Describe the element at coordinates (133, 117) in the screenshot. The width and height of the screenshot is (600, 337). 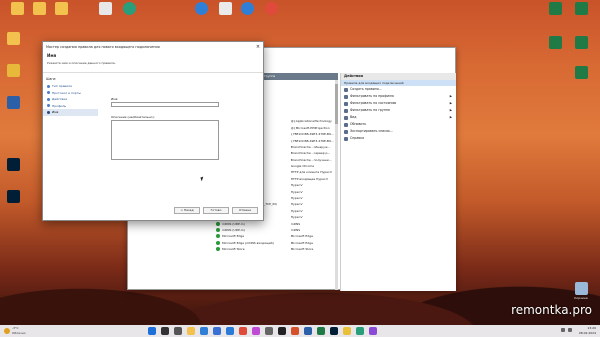
I see `description-label: Описание (необязательно):` at that location.